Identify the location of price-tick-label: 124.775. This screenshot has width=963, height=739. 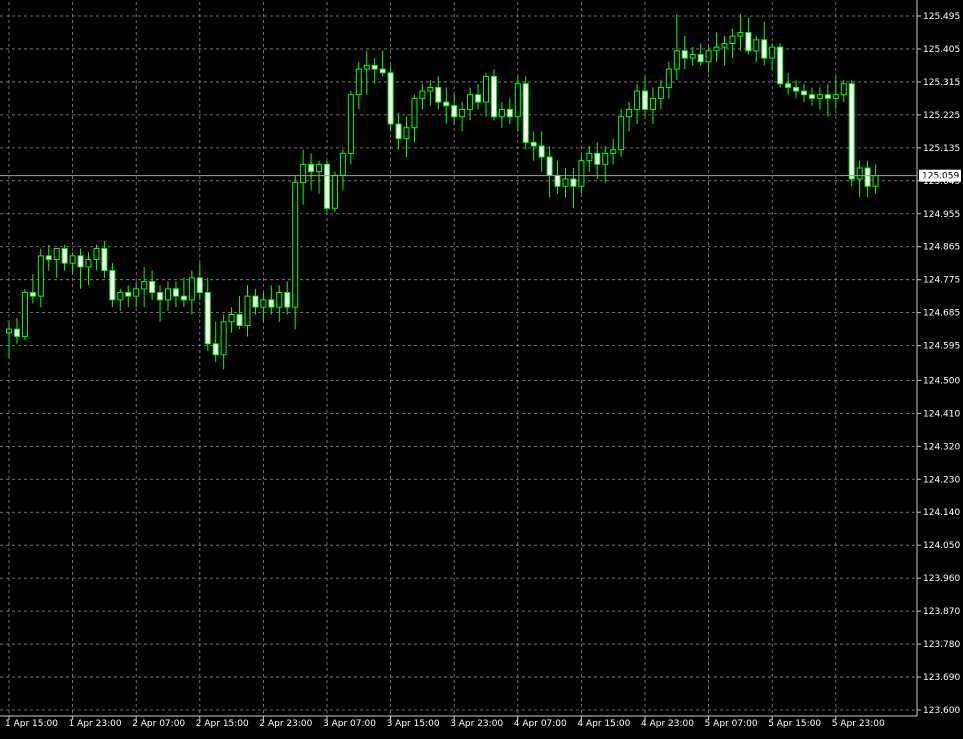
(941, 281).